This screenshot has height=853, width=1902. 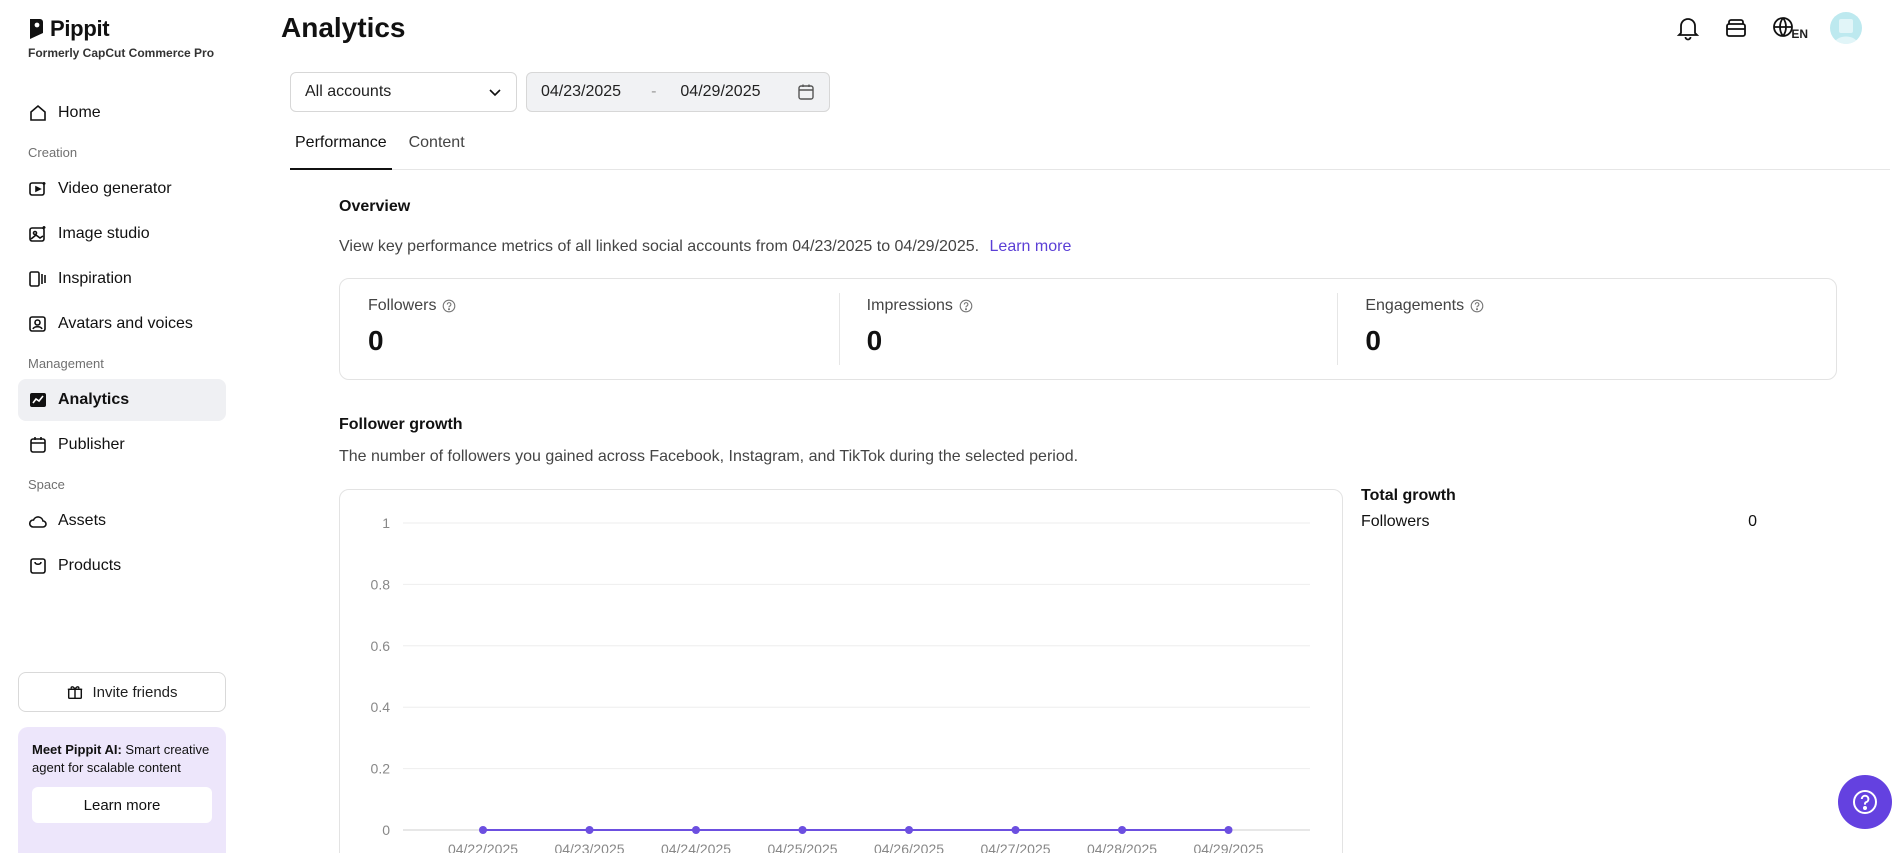 I want to click on metric-label: Followers, so click(x=402, y=305).